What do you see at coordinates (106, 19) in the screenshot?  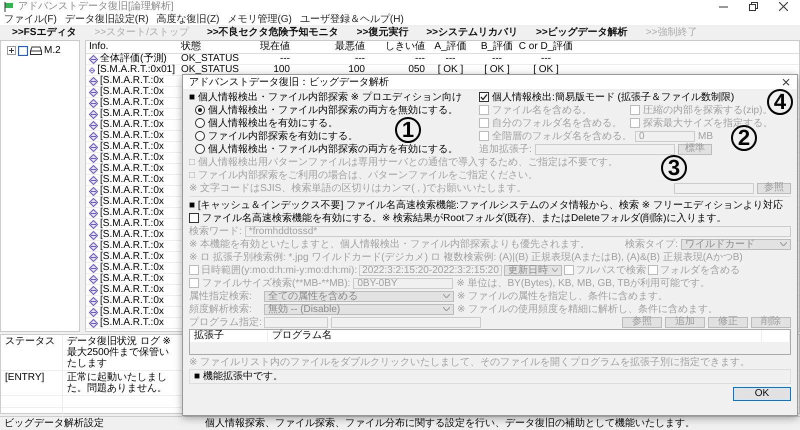 I see `menu-item: データ復旧設定(R)` at bounding box center [106, 19].